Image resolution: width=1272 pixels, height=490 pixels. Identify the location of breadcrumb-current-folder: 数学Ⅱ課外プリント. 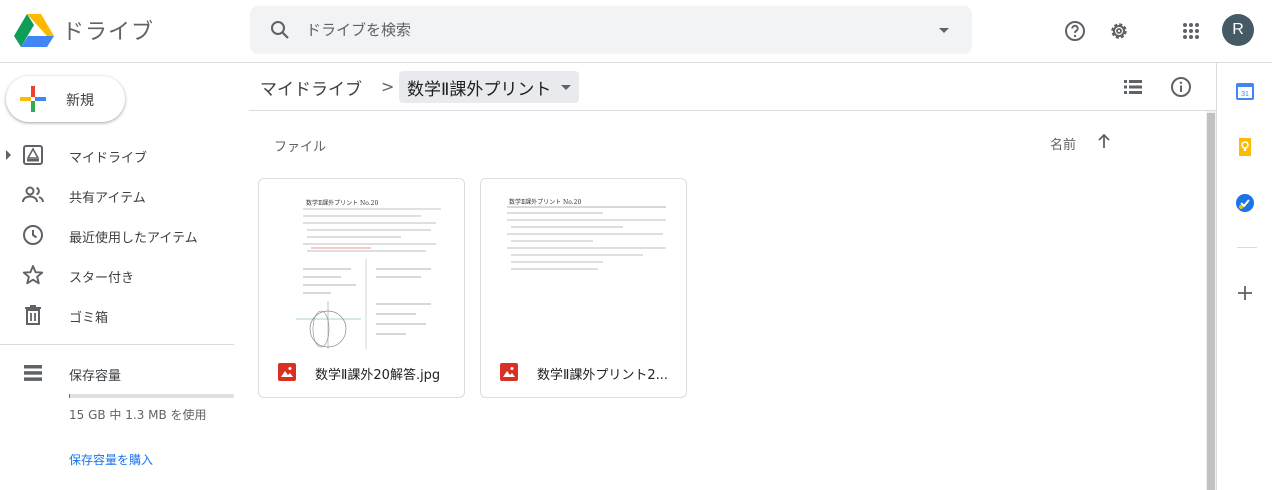
(489, 87).